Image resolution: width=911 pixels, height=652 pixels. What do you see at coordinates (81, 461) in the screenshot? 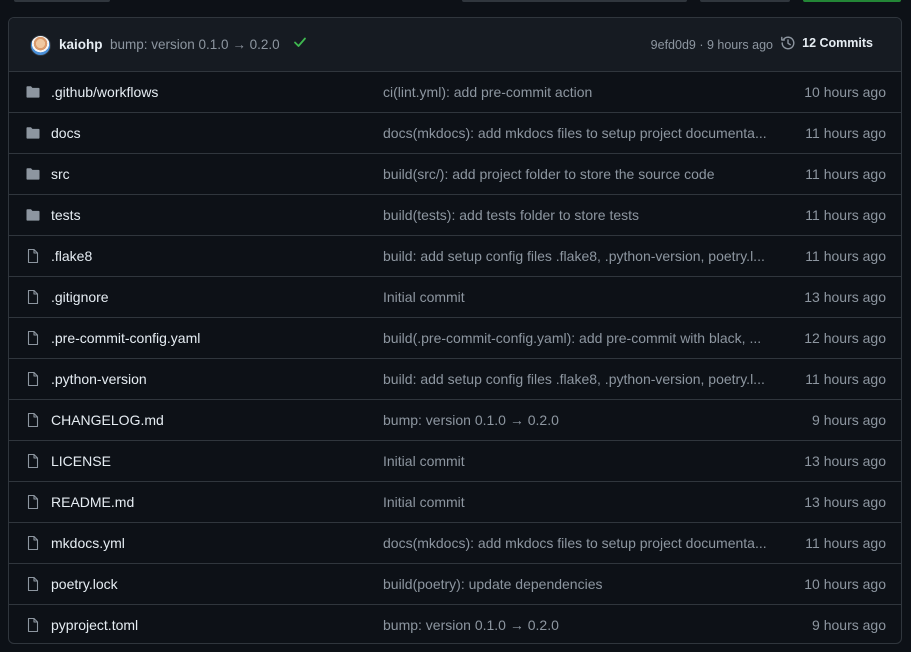
I see `file-name-link: LICENSE` at bounding box center [81, 461].